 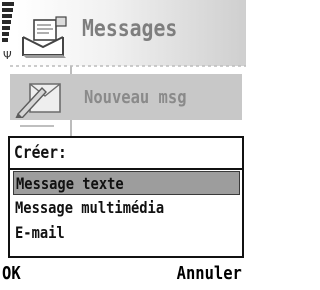 What do you see at coordinates (8, 31) in the screenshot?
I see `signal-strength-icon: Ψ` at bounding box center [8, 31].